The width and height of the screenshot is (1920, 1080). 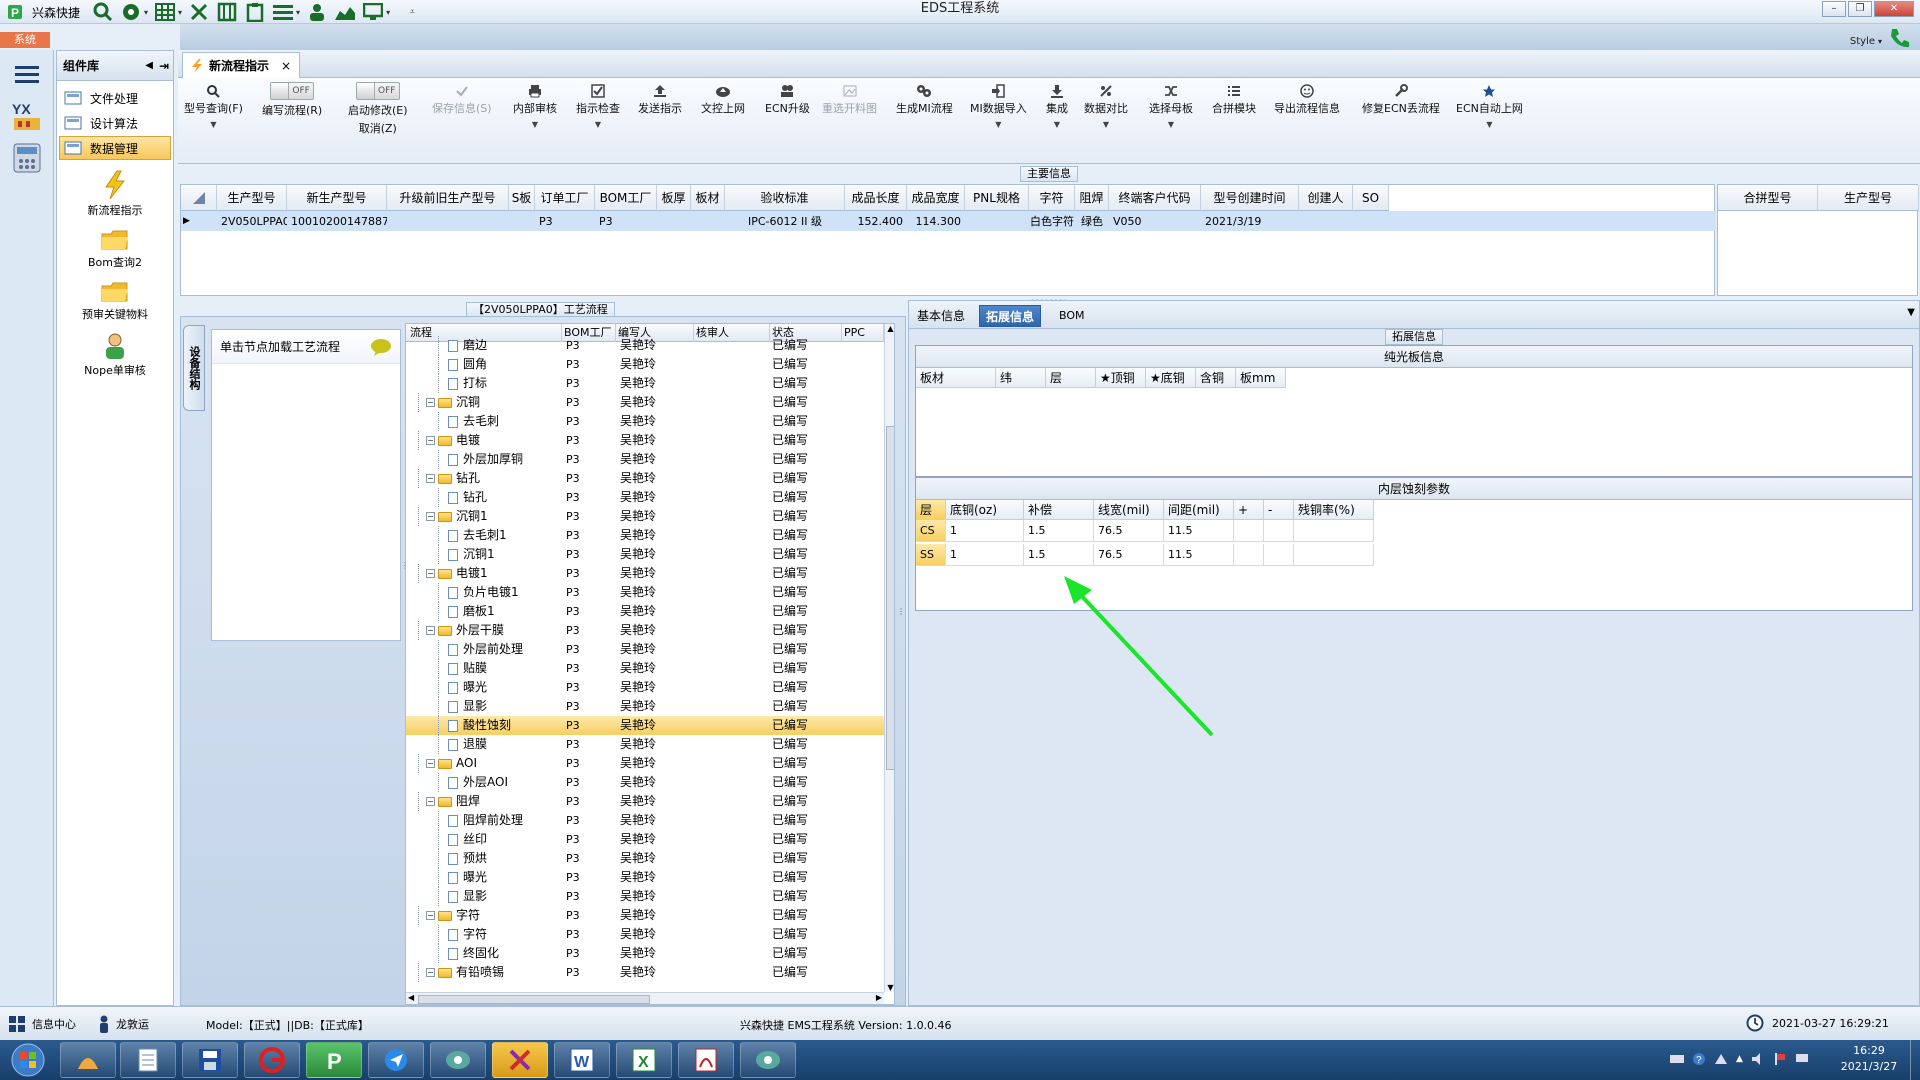 What do you see at coordinates (115, 355) in the screenshot?
I see `tool-nope-review: Nope单审核` at bounding box center [115, 355].